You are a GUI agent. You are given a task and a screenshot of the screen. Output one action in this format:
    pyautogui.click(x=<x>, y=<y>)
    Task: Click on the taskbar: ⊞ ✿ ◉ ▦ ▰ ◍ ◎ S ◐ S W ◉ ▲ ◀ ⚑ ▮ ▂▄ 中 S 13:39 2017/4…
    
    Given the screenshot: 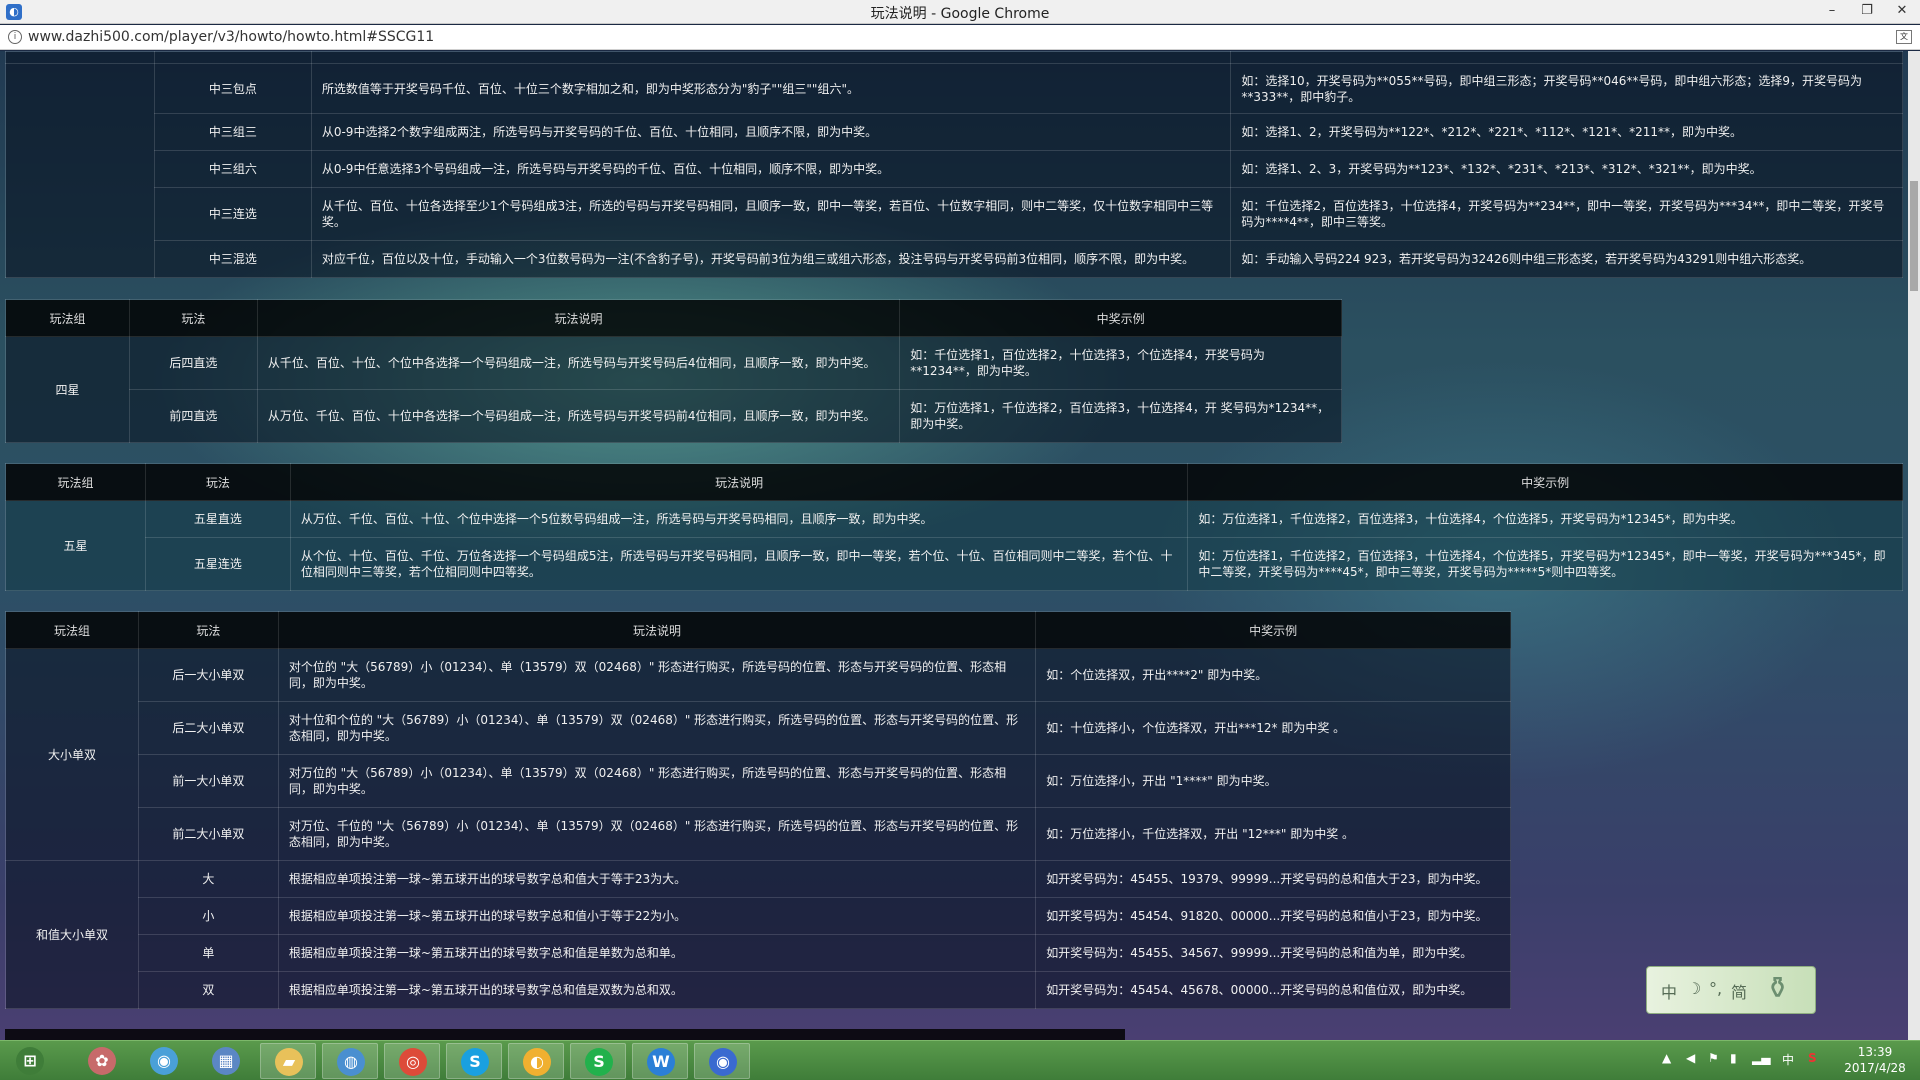 What is the action you would take?
    pyautogui.click(x=960, y=1060)
    